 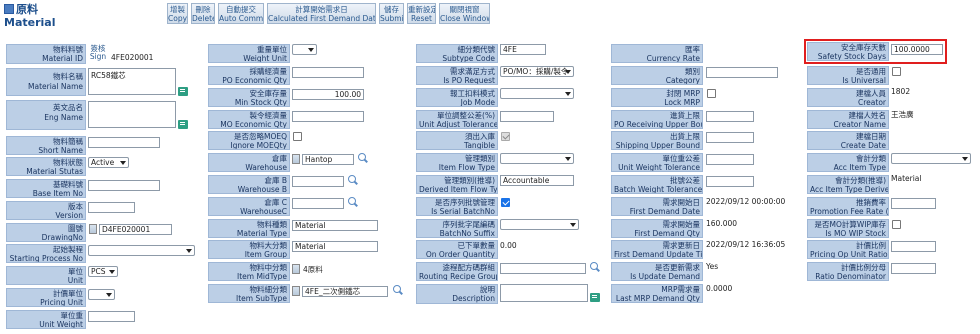 What do you see at coordinates (241, 13) in the screenshot?
I see `auto-commit-button: 自動提交 Auto Commit` at bounding box center [241, 13].